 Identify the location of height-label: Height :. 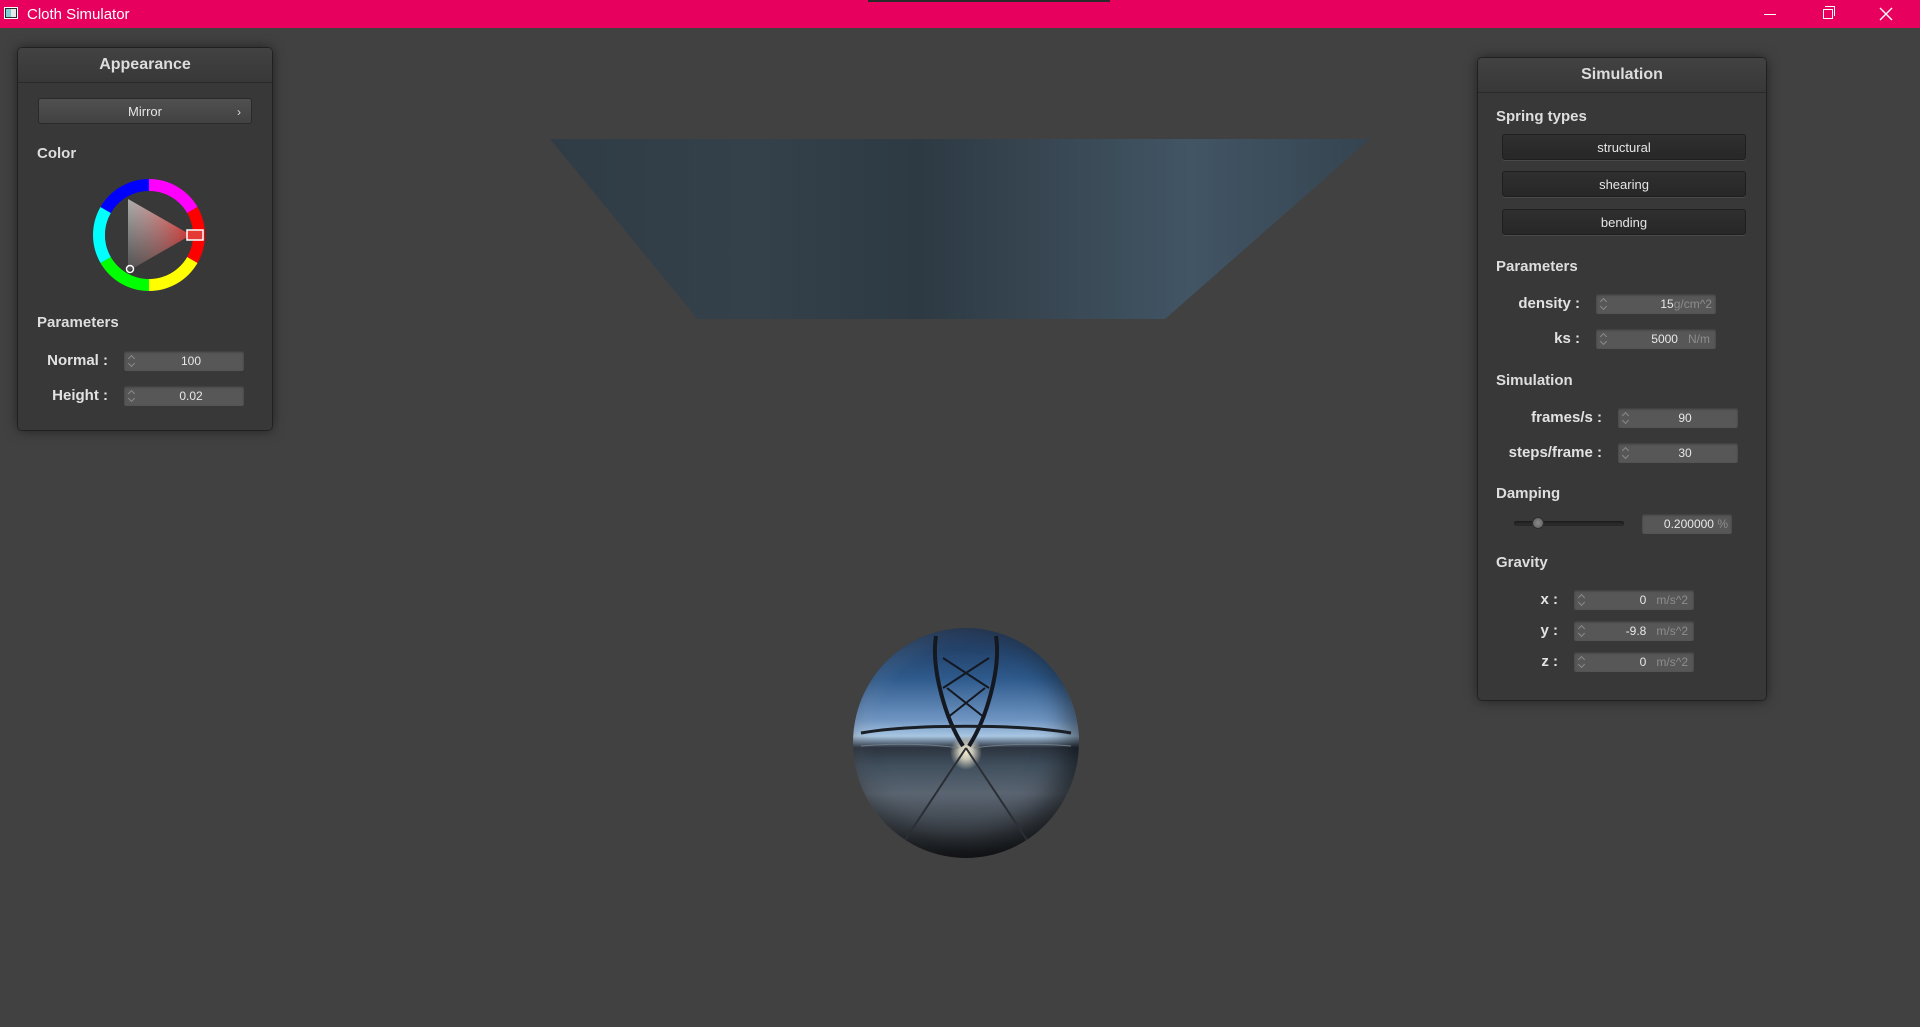
(80, 395).